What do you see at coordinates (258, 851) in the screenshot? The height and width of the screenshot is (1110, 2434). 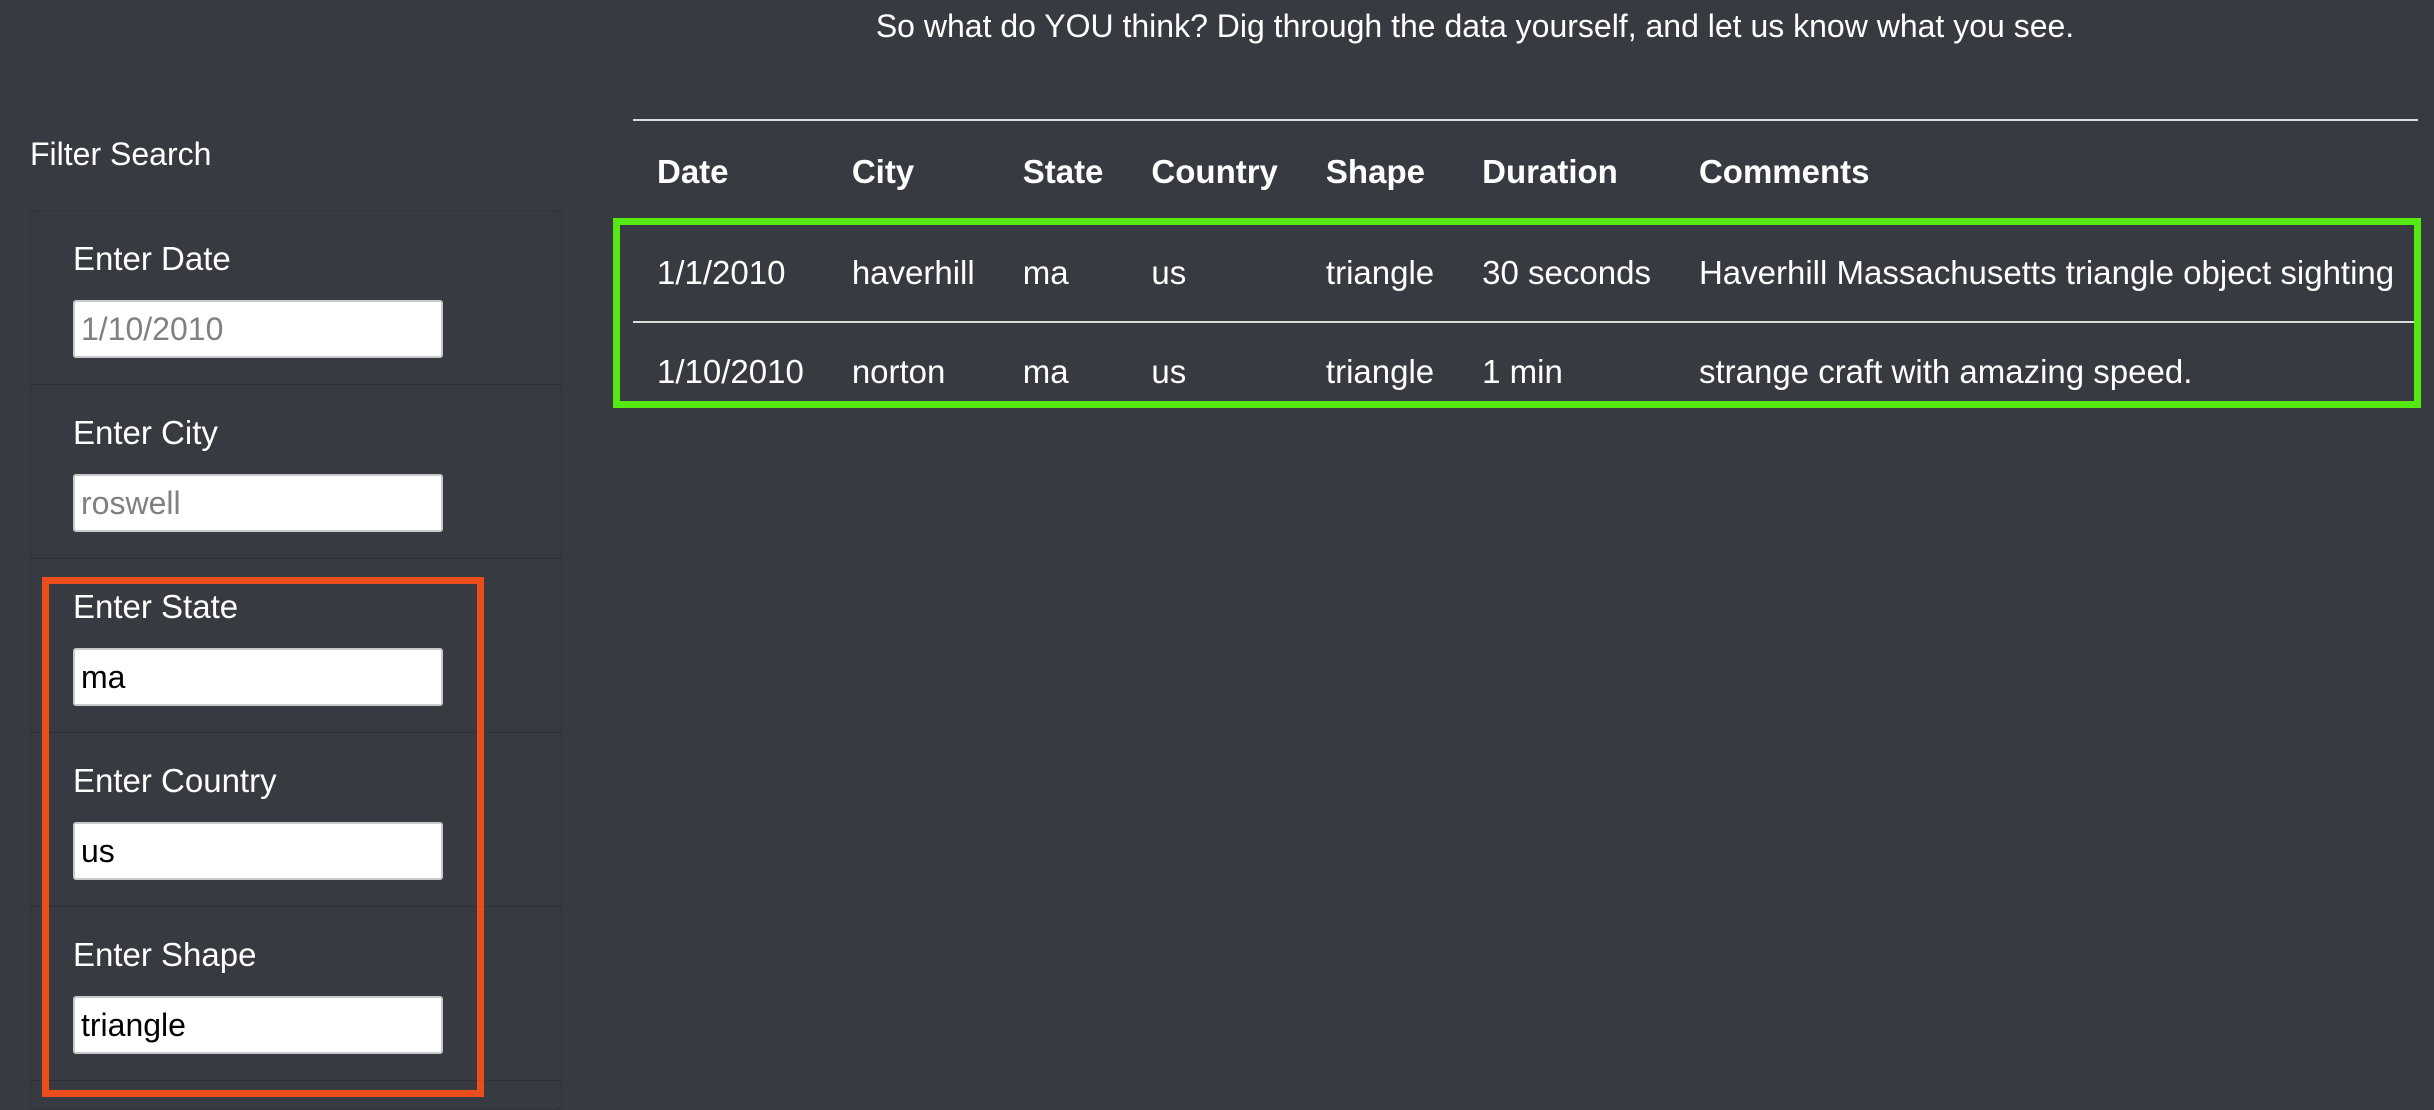 I see `country-input` at bounding box center [258, 851].